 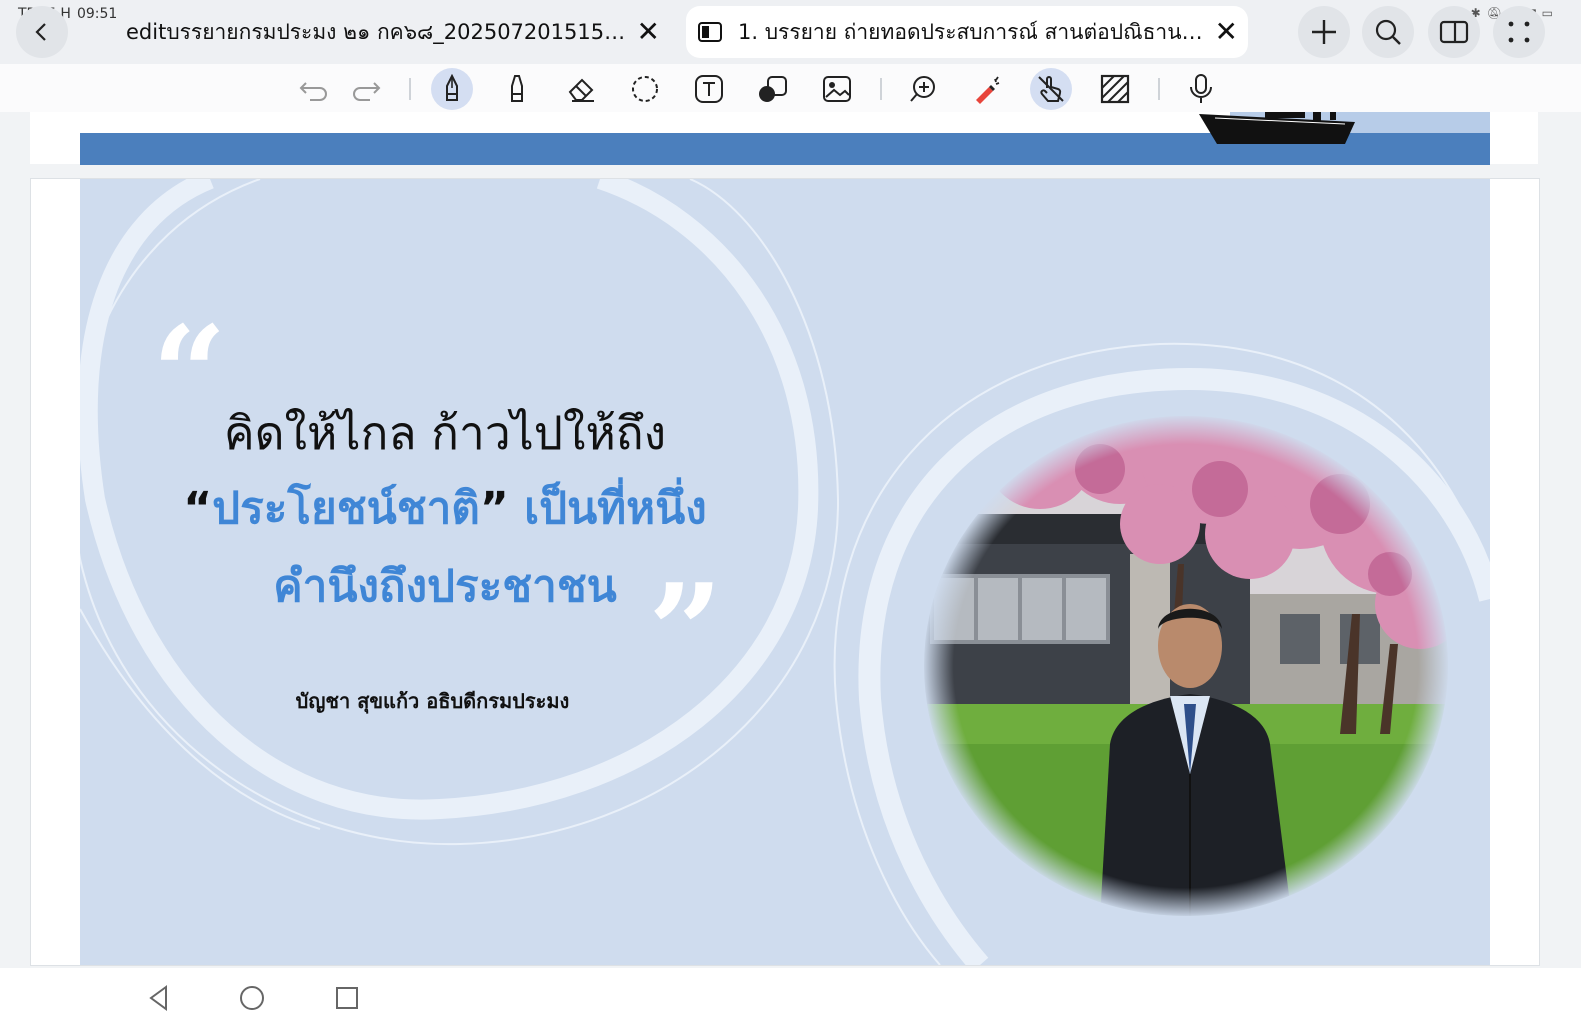 I want to click on quote-line-1: คิดให้ไกล ก้าวไปให้ถึง, so click(x=445, y=433).